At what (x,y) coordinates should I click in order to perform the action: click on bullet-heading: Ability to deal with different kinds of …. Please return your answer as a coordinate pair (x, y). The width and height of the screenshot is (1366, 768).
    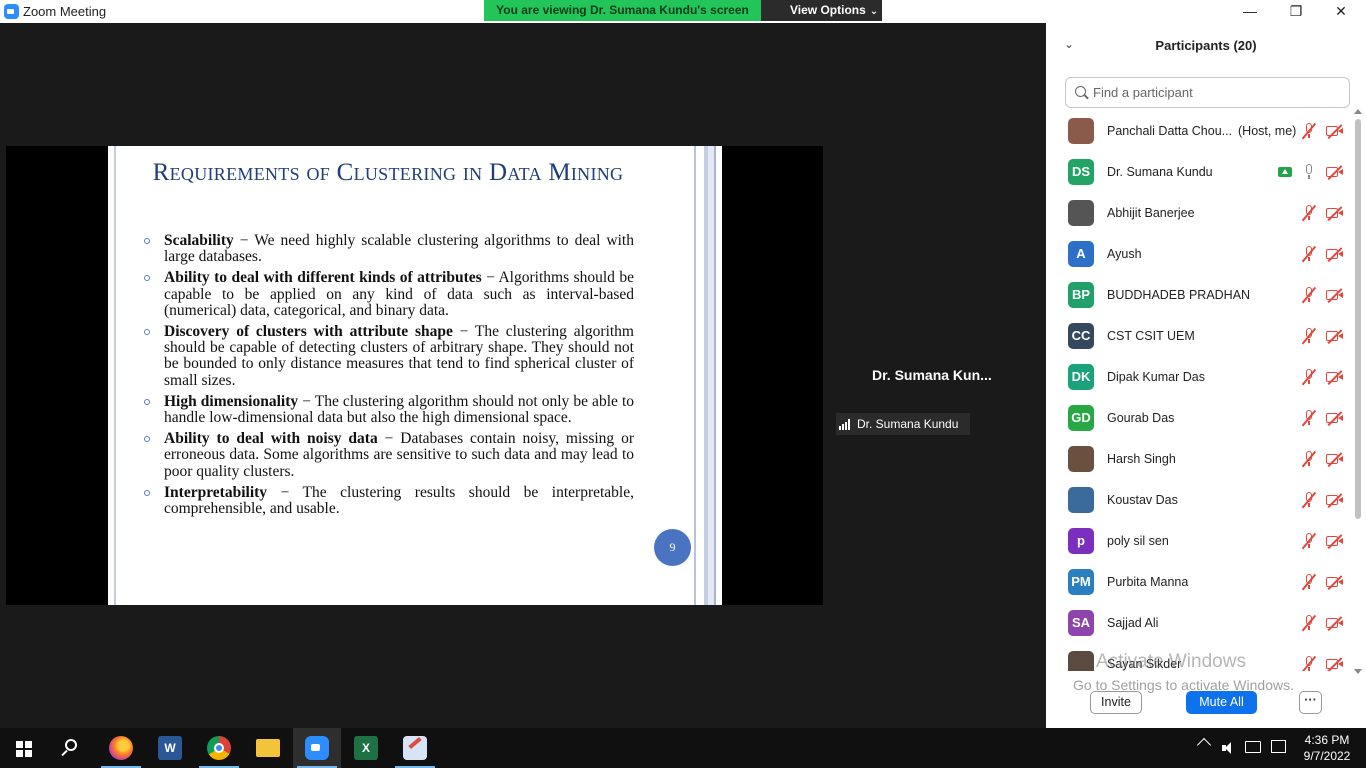
    Looking at the image, I should click on (323, 278).